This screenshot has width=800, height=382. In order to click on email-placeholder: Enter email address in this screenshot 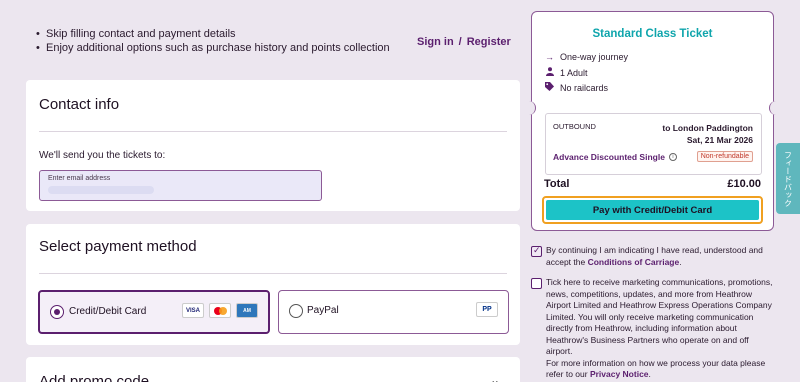, I will do `click(79, 178)`.